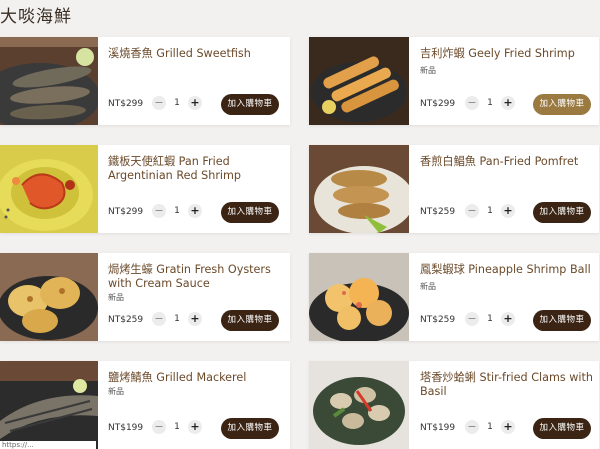  What do you see at coordinates (36, 17) in the screenshot?
I see `section-title: 大啖海鮮` at bounding box center [36, 17].